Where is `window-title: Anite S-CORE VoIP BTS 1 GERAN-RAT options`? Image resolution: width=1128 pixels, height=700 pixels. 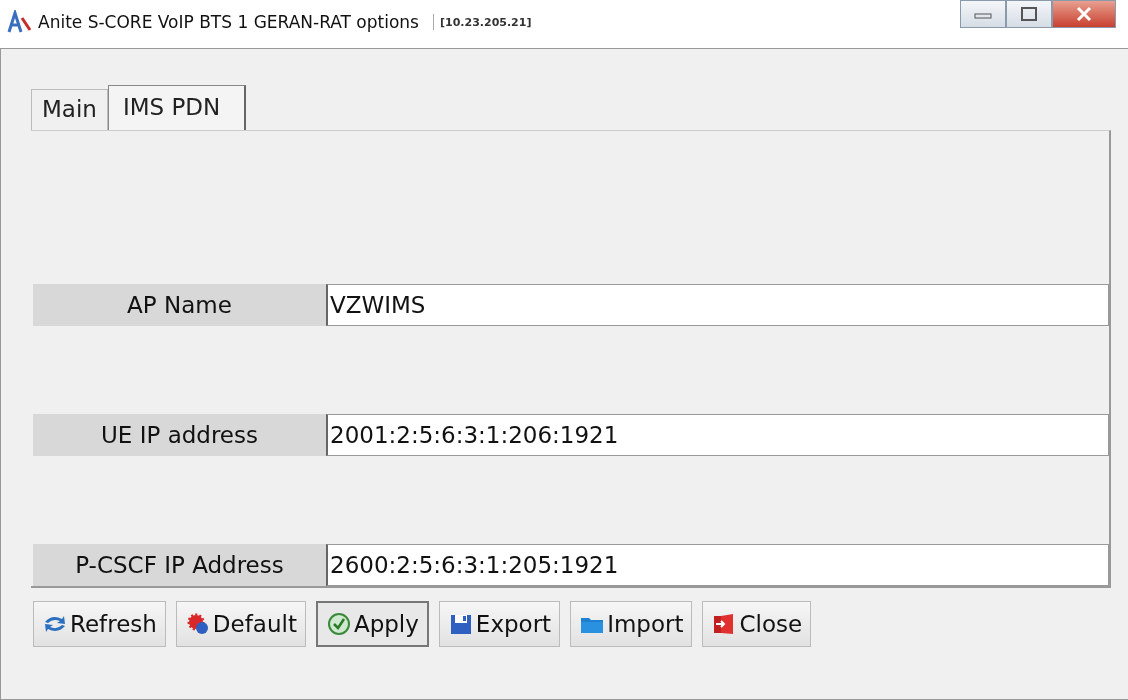
window-title: Anite S-CORE VoIP BTS 1 GERAN-RAT options is located at coordinates (228, 22).